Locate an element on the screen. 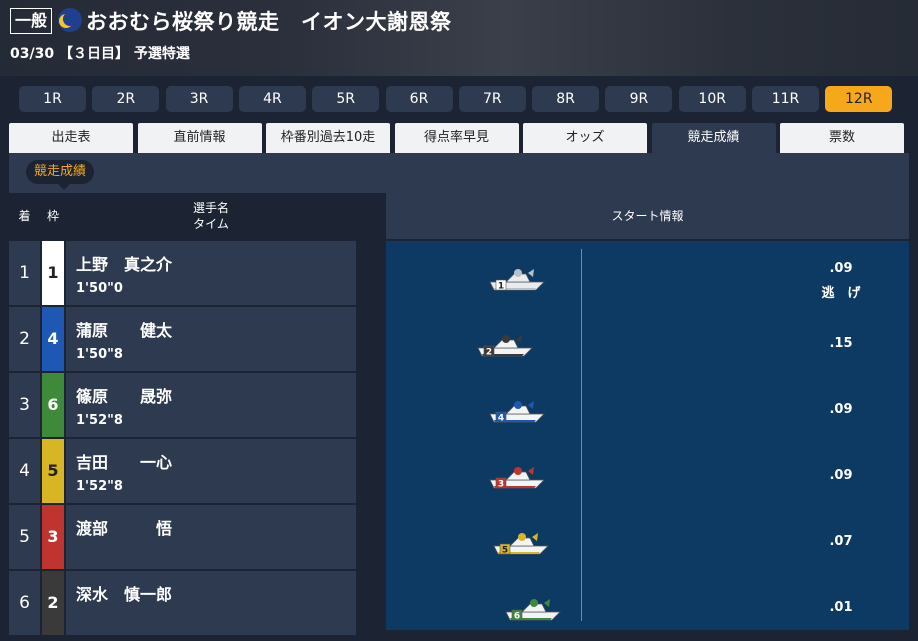 The height and width of the screenshot is (641, 918). boat-number-label: 5 is located at coordinates (505, 551).